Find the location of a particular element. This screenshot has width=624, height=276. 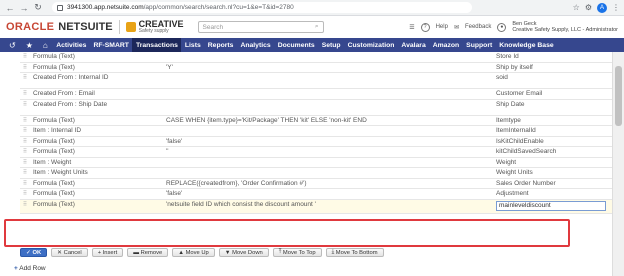

nav-amazon: Amazon is located at coordinates (445, 45).